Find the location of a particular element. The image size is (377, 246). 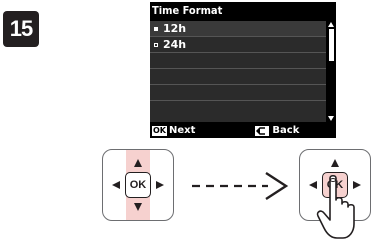

option-12h: 12h is located at coordinates (238, 29).